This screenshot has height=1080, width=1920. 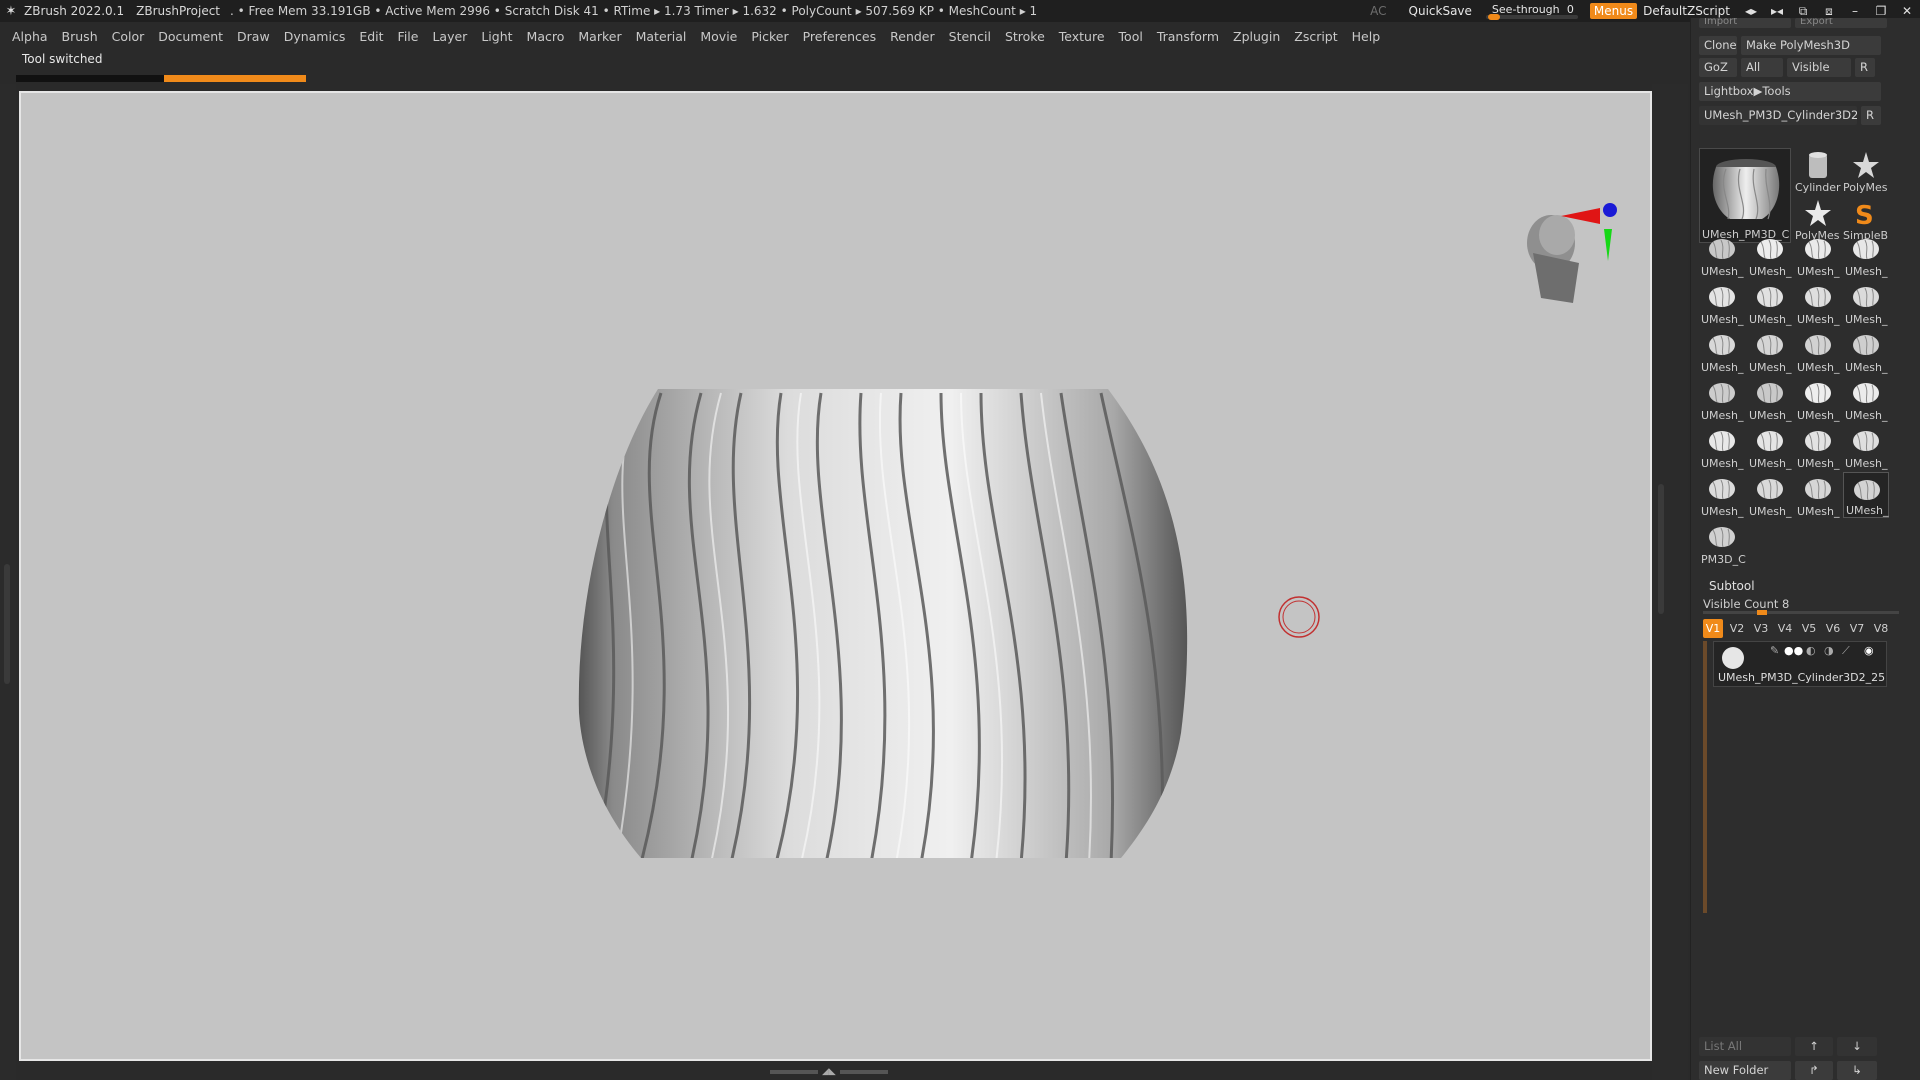 What do you see at coordinates (1793, 650) in the screenshot?
I see `subtool-polypaint-icon: ●●` at bounding box center [1793, 650].